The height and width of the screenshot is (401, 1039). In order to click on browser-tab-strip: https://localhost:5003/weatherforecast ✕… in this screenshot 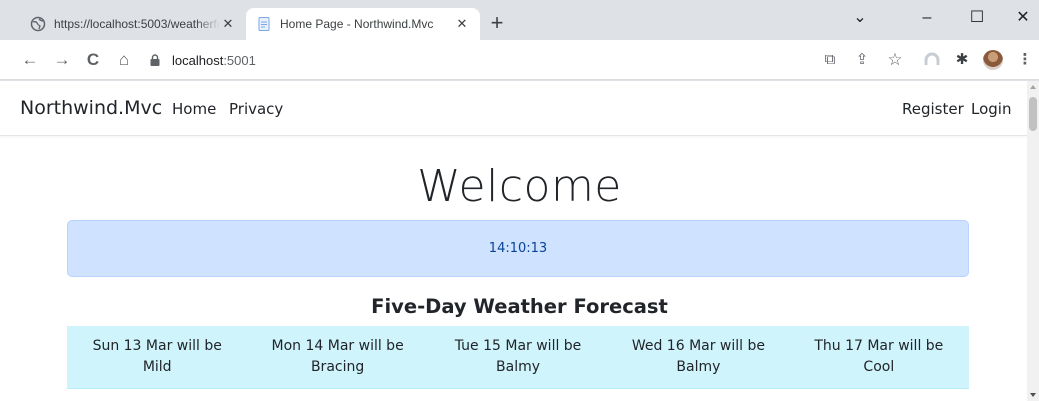, I will do `click(519, 20)`.